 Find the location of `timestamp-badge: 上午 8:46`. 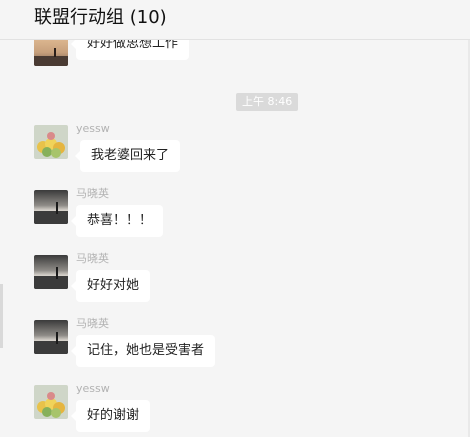

timestamp-badge: 上午 8:46 is located at coordinates (267, 102).